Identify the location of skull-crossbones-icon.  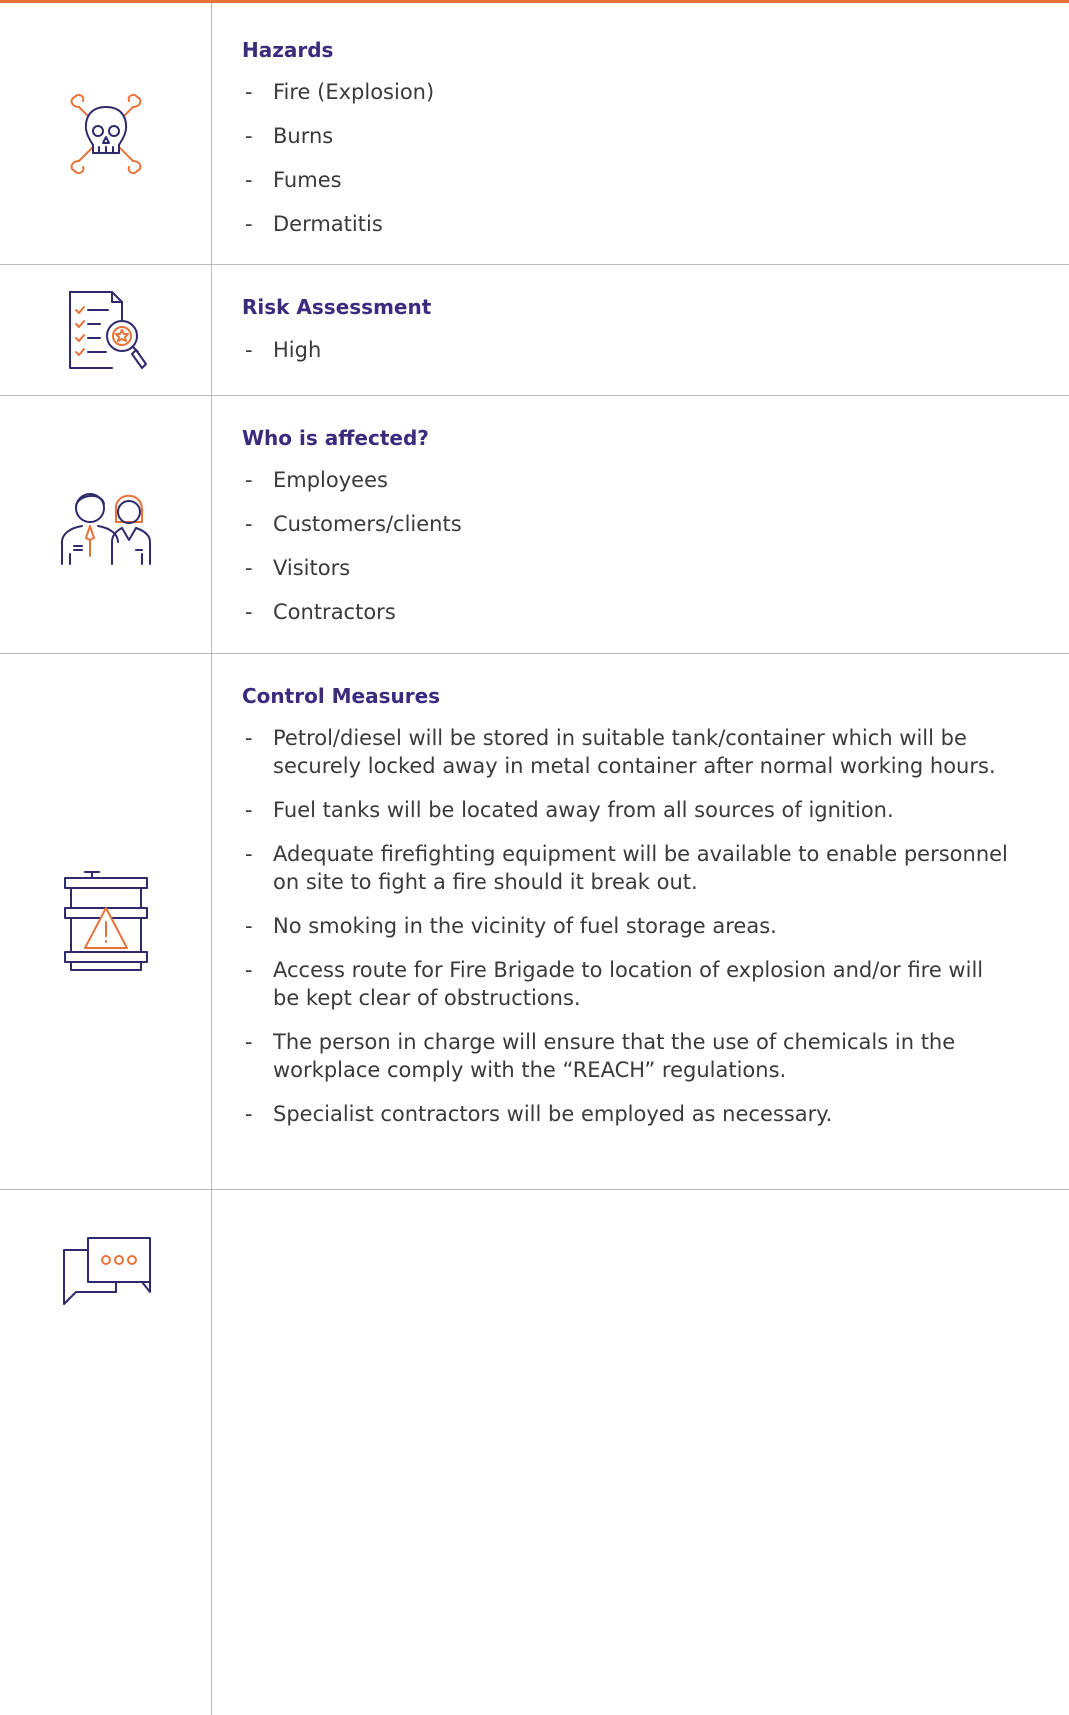
(105, 133).